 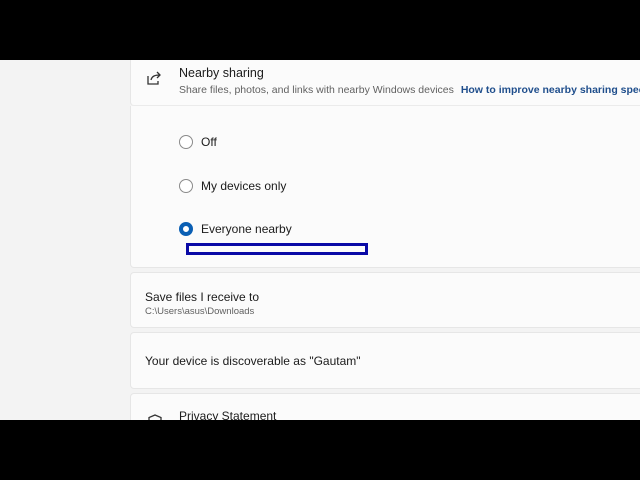 I want to click on radio-everyone-button, so click(x=186, y=229).